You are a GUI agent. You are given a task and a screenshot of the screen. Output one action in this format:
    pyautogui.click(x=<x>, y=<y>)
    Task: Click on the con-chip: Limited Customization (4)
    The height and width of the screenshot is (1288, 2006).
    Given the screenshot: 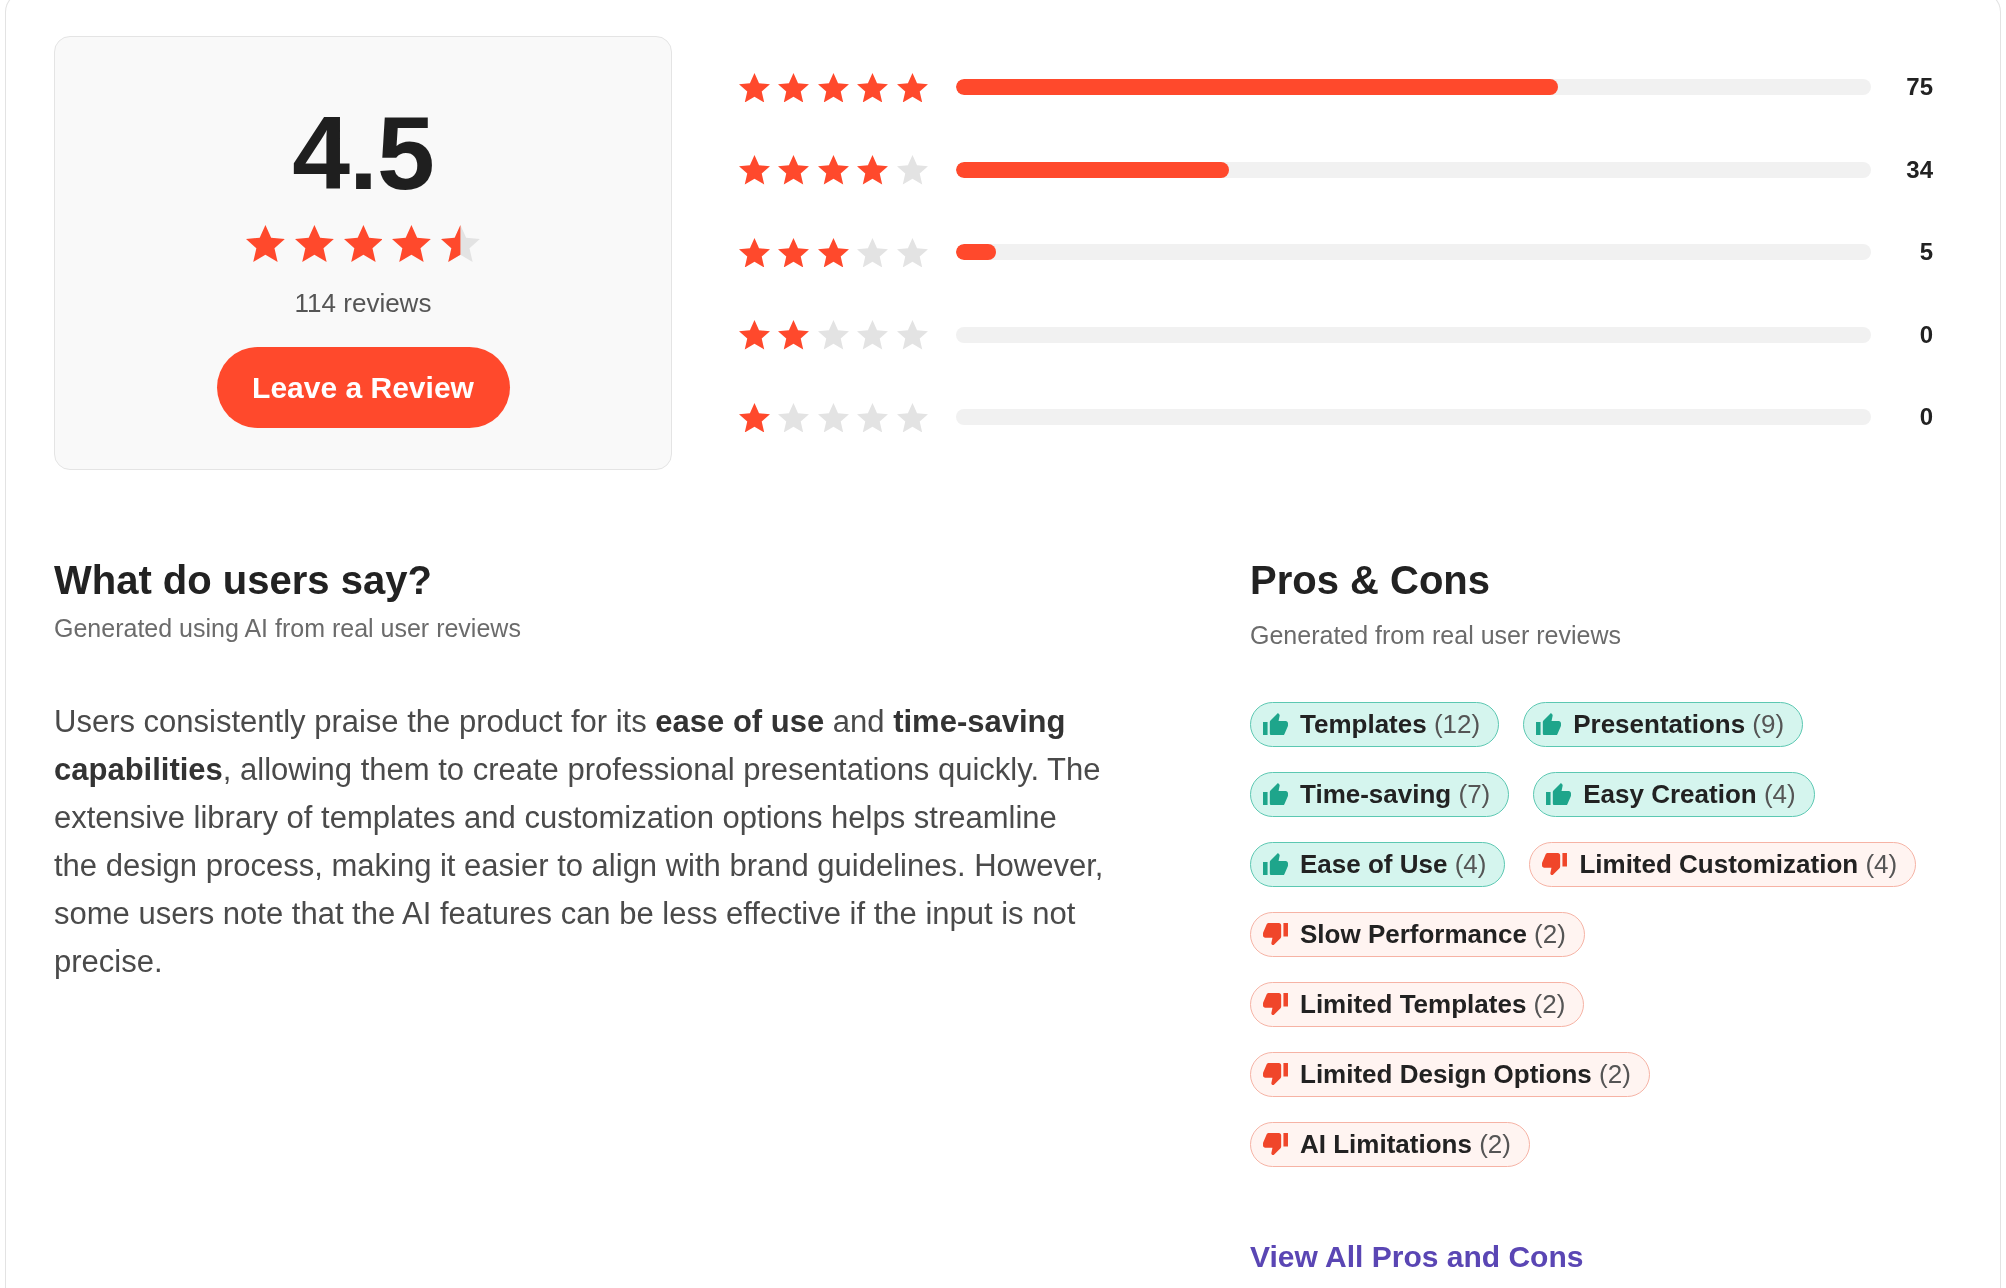 What is the action you would take?
    pyautogui.click(x=1723, y=864)
    